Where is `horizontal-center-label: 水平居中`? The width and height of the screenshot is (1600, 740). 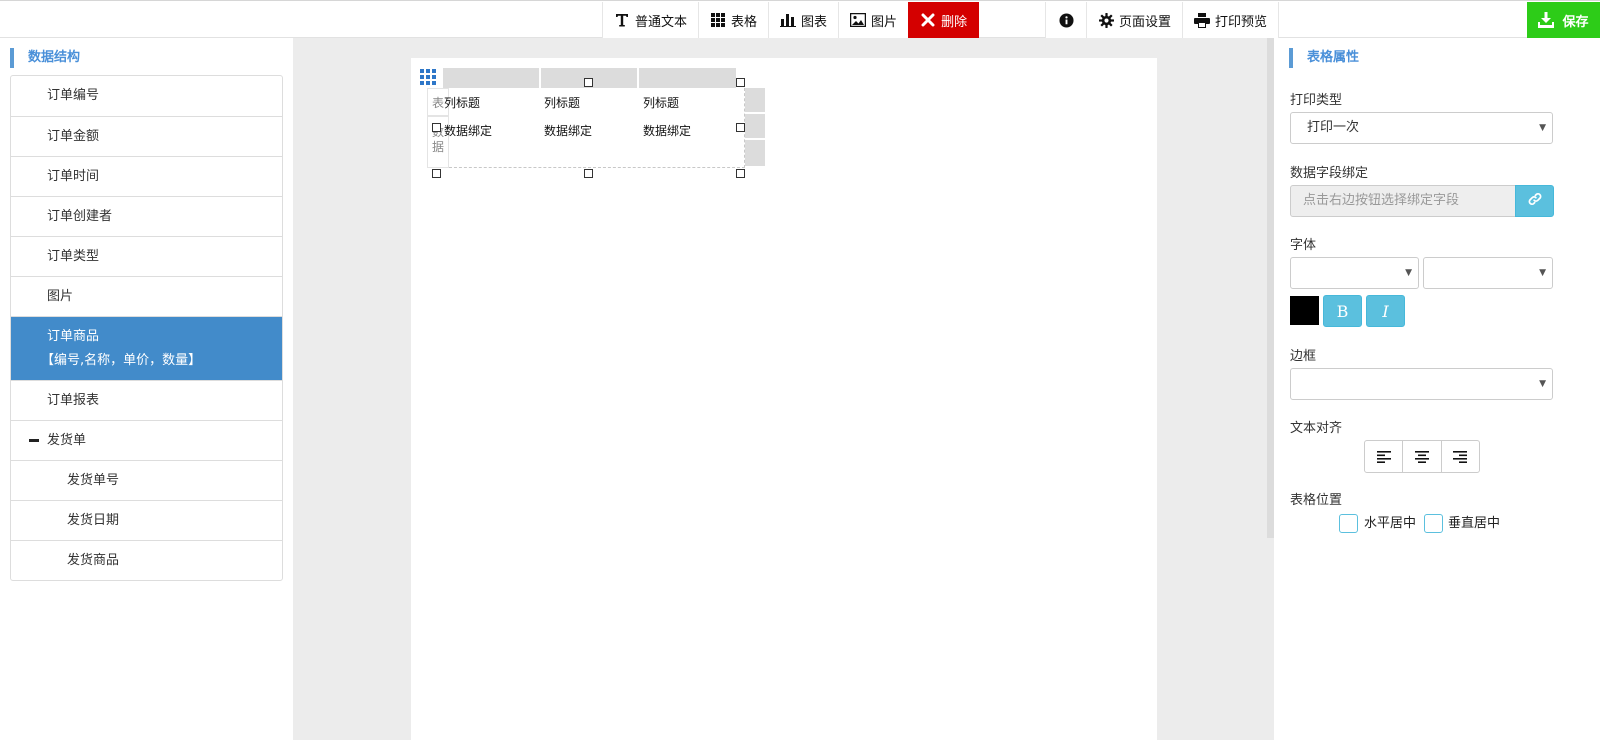
horizontal-center-label: 水平居中 is located at coordinates (1390, 523).